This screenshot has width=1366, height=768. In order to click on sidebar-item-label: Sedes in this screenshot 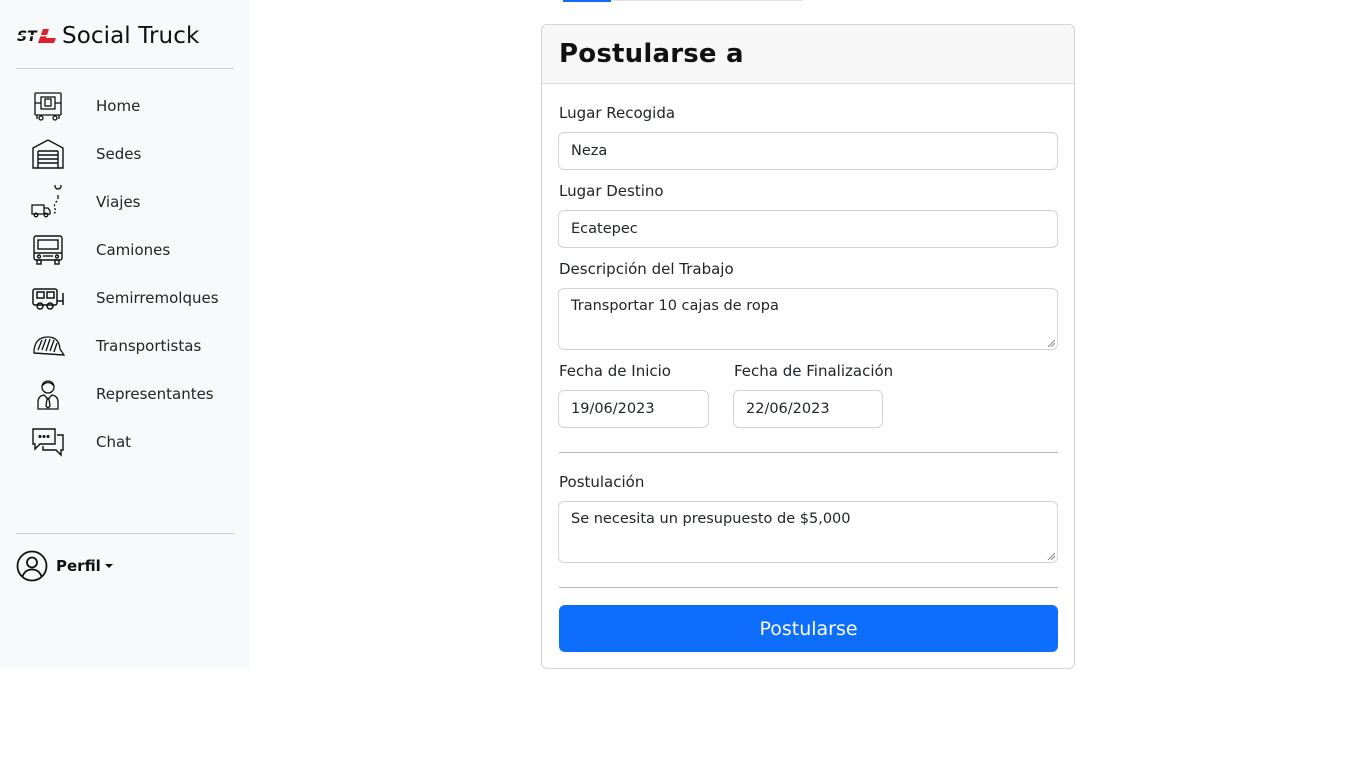, I will do `click(119, 154)`.